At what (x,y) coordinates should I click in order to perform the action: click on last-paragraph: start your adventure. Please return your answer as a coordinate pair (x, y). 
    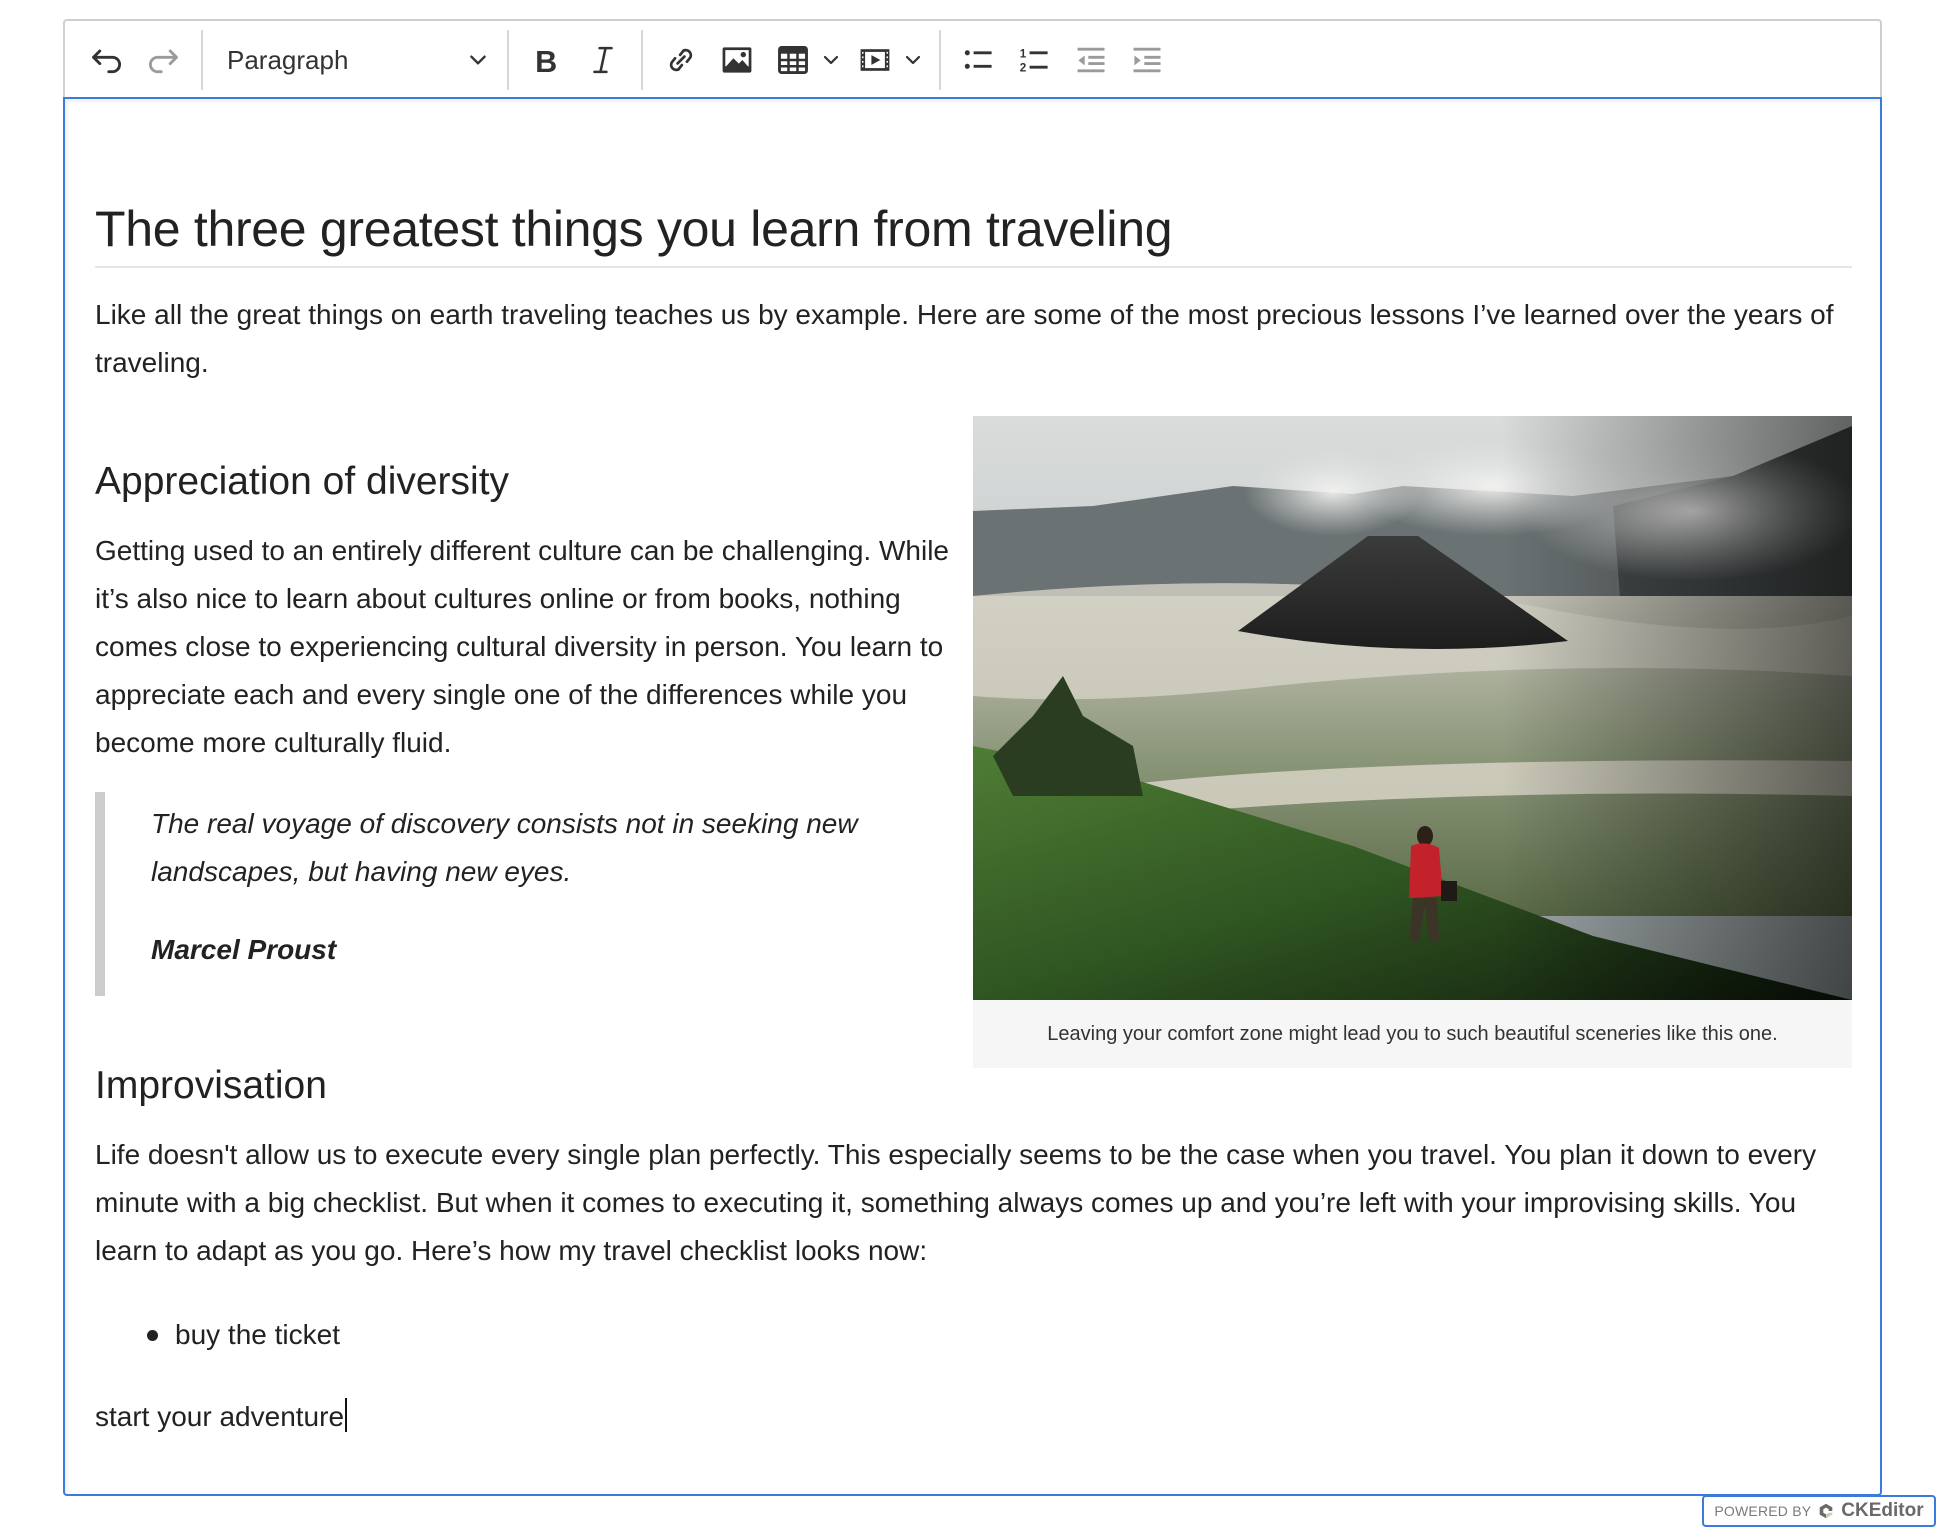
    Looking at the image, I should click on (221, 1417).